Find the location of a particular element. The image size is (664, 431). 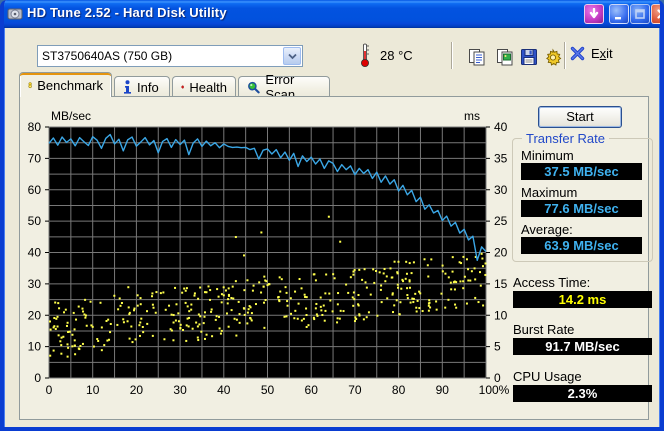

benchmark-icon is located at coordinates (30, 85).